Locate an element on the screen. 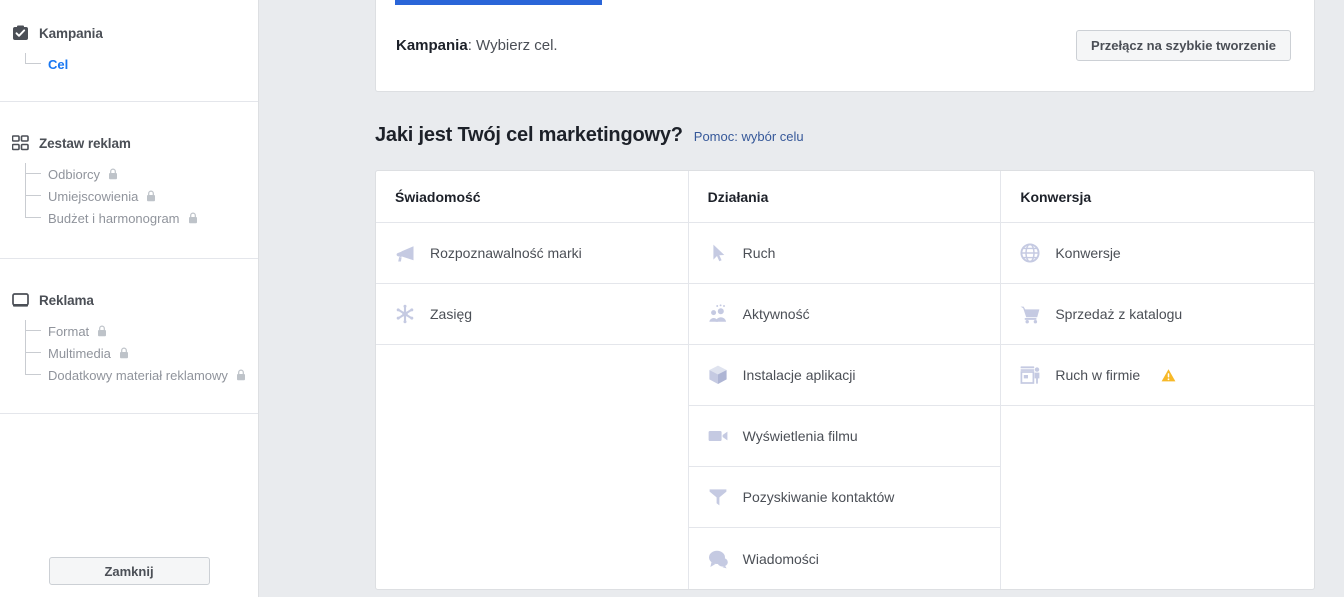  objective-label: Pozyskiwanie kontaktów is located at coordinates (818, 497).